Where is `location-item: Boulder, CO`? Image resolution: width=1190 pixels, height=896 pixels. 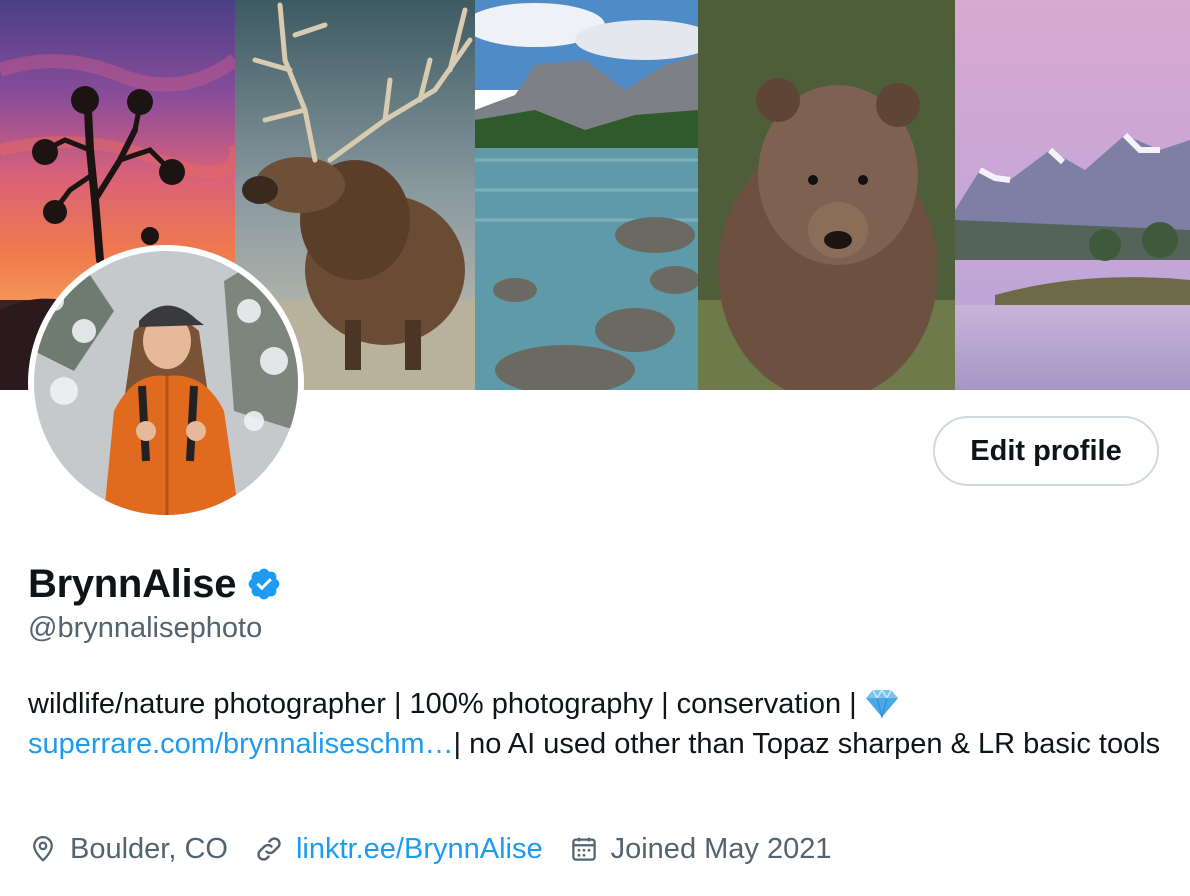 location-item: Boulder, CO is located at coordinates (128, 849).